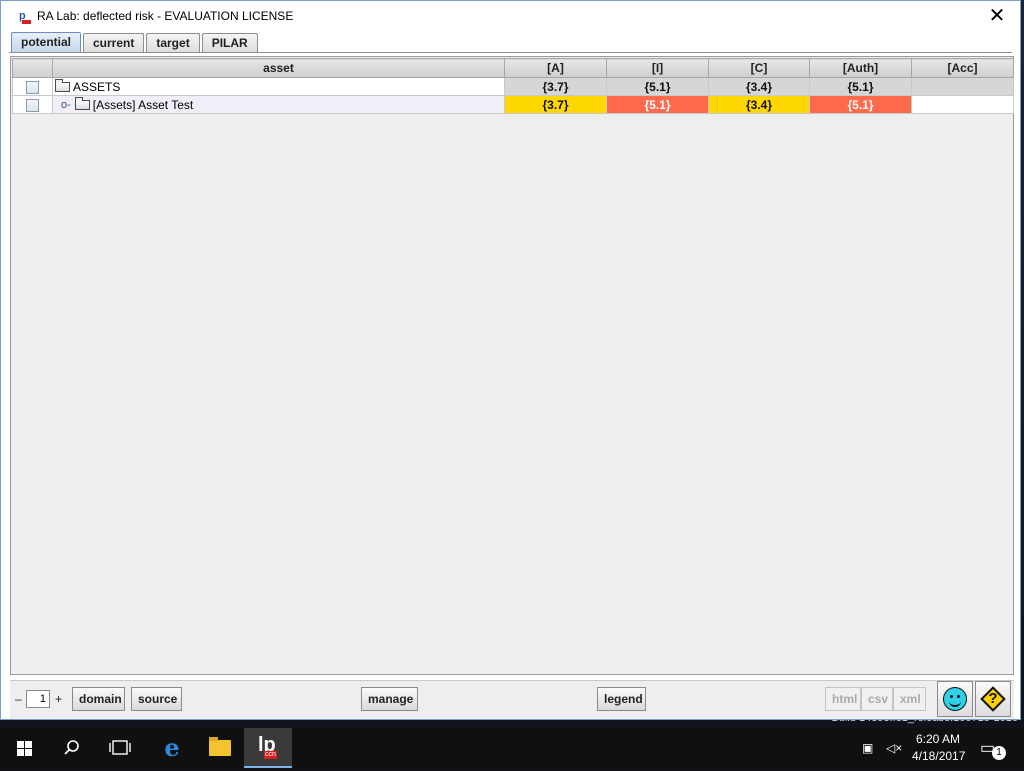 The height and width of the screenshot is (771, 1024). What do you see at coordinates (32, 68) in the screenshot?
I see `header-select` at bounding box center [32, 68].